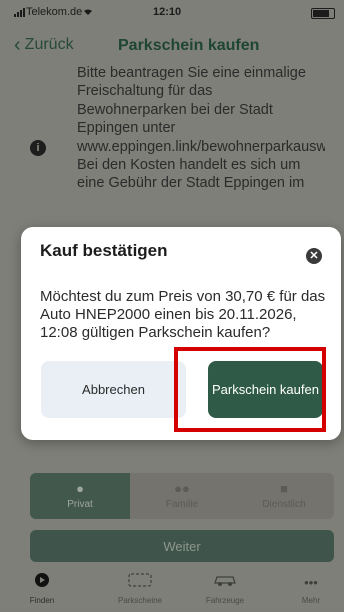 This screenshot has height=612, width=344. Describe the element at coordinates (182, 546) in the screenshot. I see `weiter-button: Weiter` at that location.